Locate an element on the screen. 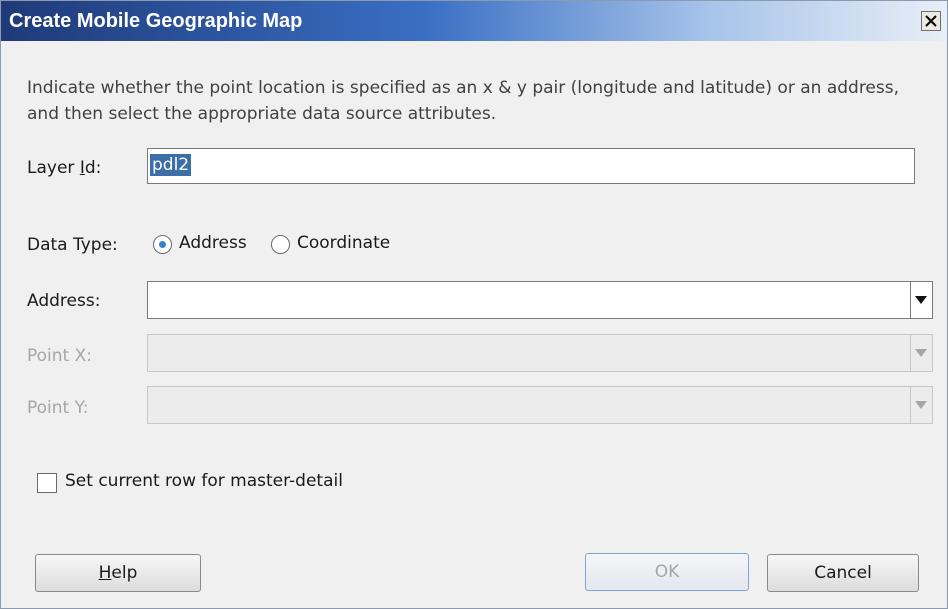  radio-address is located at coordinates (162, 244).